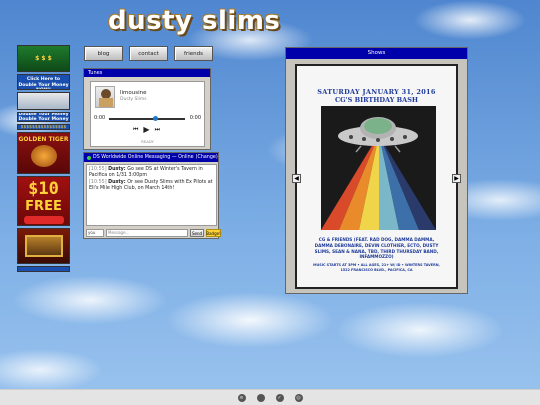  Describe the element at coordinates (147, 73) in the screenshot. I see `tunes-window-title: Tunes` at that location.